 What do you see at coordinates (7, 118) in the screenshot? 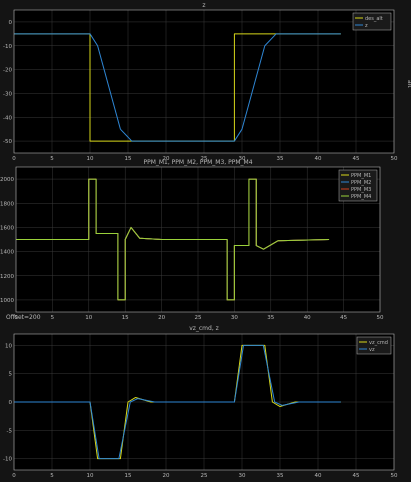
I see `y-tick-label: -40` at bounding box center [7, 118].